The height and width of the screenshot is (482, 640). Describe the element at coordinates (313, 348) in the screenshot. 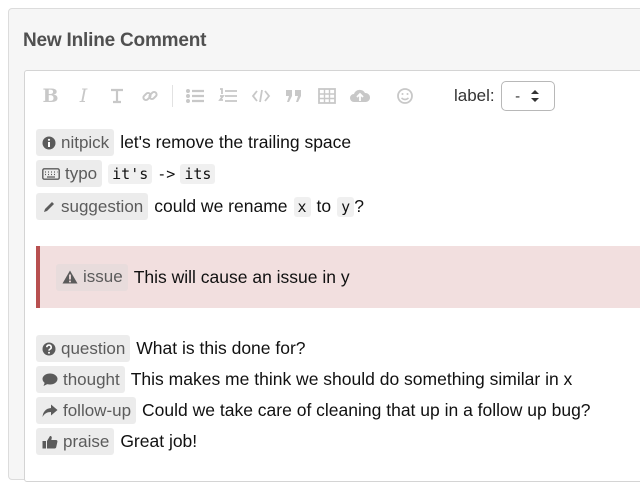

I see `comment-question: question What is this done for?` at that location.